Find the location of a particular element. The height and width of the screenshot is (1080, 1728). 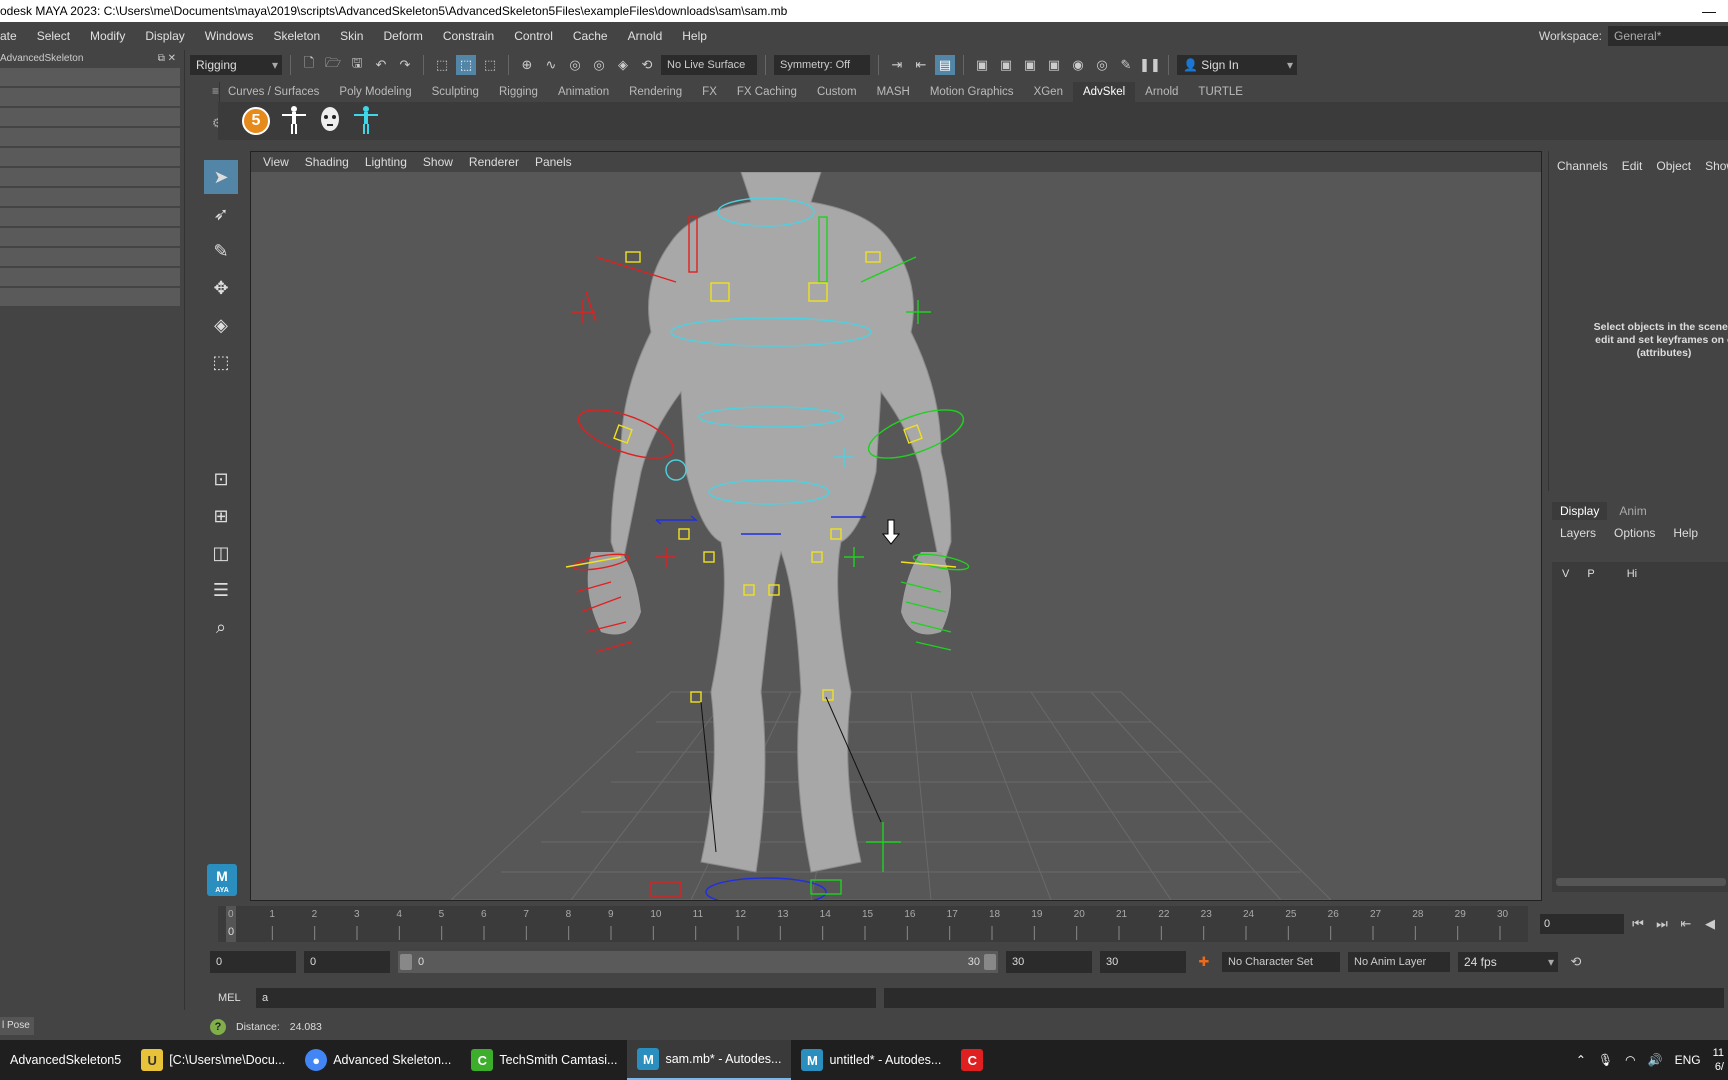

viewport-menu-lighting: Lighting is located at coordinates (386, 162).